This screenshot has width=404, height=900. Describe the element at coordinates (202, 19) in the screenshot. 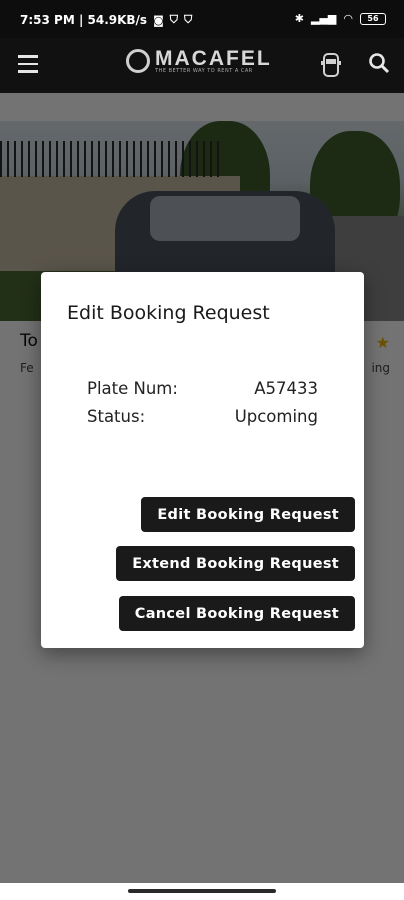

I see `status-bar: 7:53 PM | 54.9KB/s ◙ ⛉ ⛉ ✱ ▂▄▆ ◠ 56` at that location.